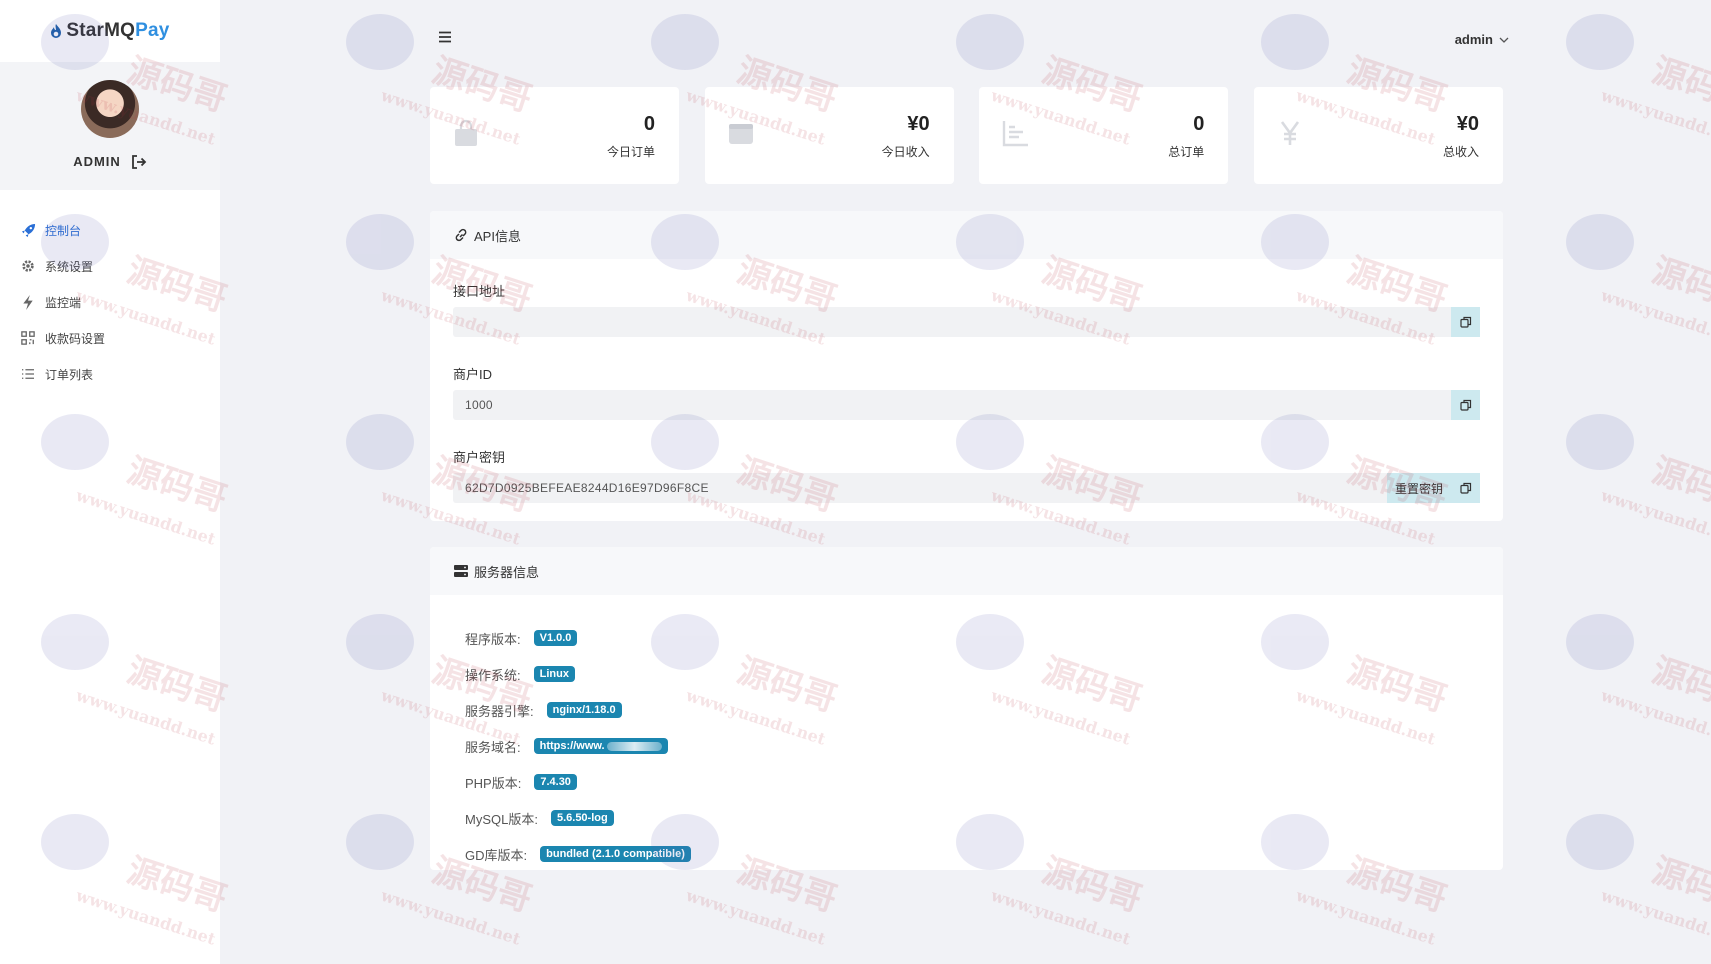  Describe the element at coordinates (97, 161) in the screenshot. I see `profile-username: ADMIN` at that location.